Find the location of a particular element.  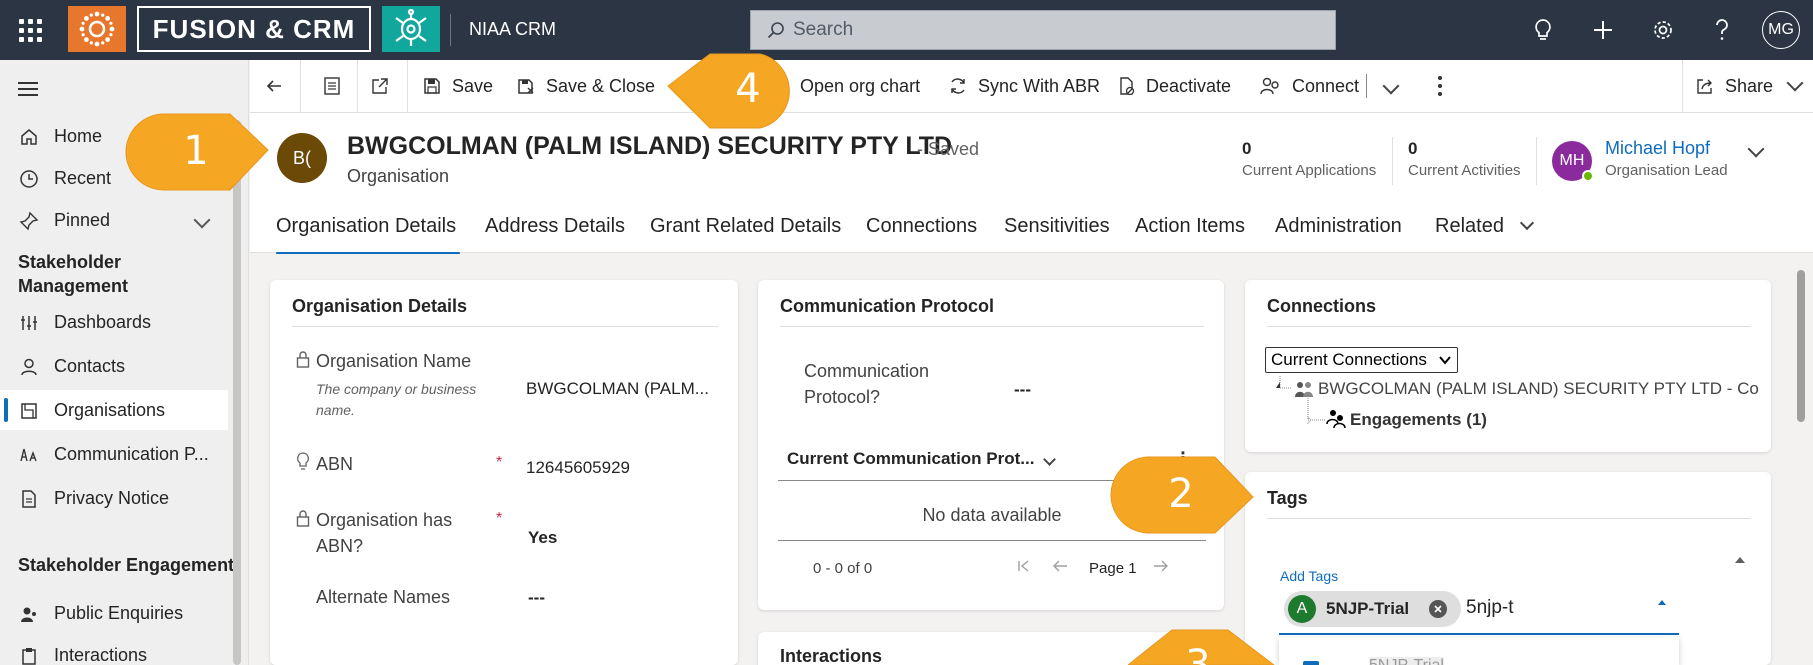

remove-tag-icon is located at coordinates (1438, 609).